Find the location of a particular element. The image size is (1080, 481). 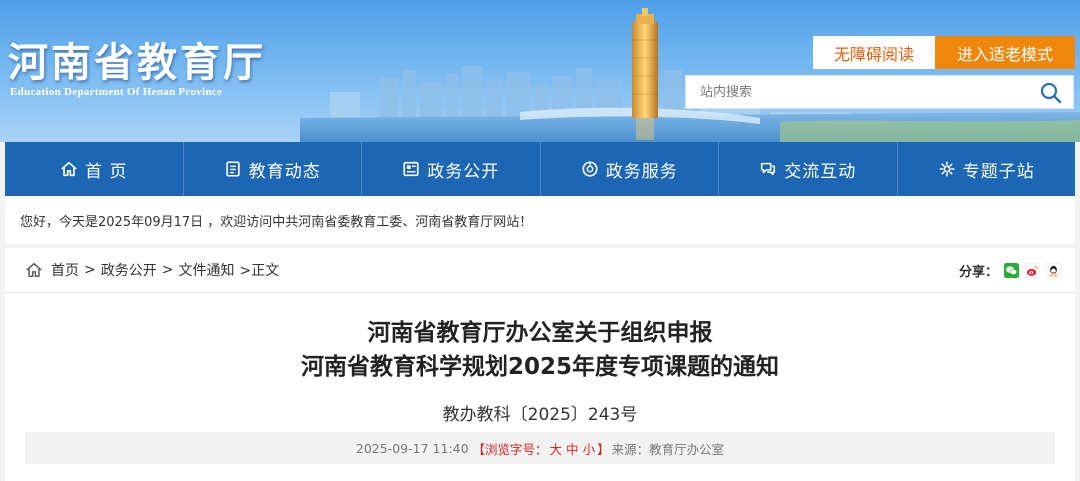

nav-item-label: 交流互动 is located at coordinates (820, 171).